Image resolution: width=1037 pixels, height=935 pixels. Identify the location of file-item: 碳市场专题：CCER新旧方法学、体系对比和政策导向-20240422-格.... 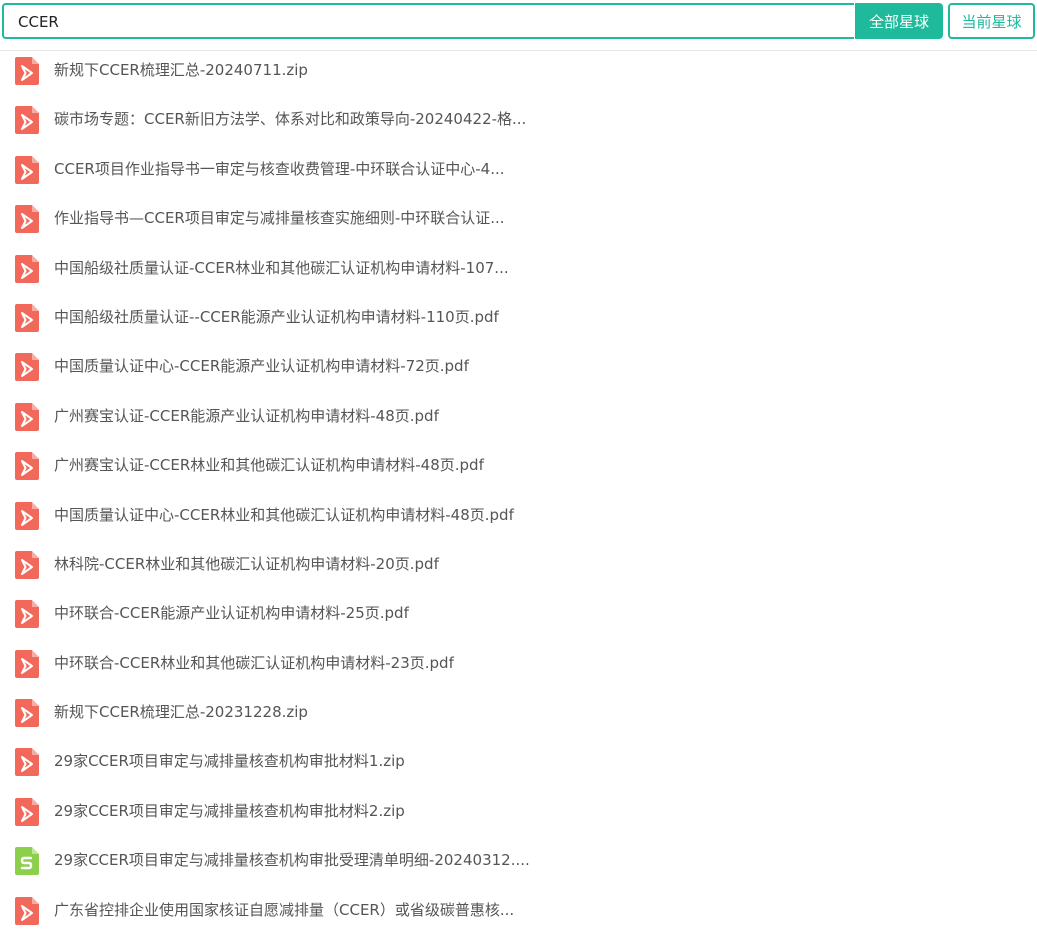
(518, 119).